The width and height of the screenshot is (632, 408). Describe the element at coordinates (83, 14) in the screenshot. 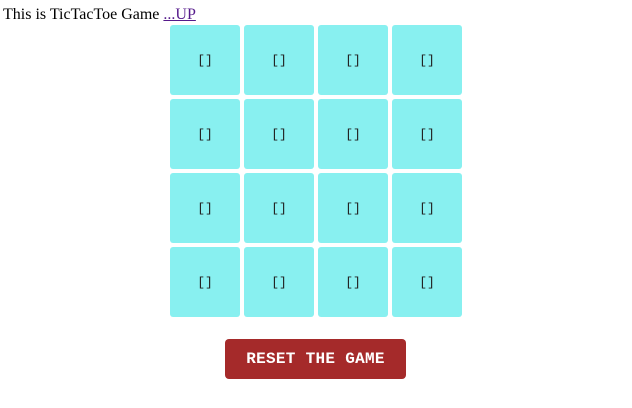

I see `header-text: This is TicTacToe Game` at that location.